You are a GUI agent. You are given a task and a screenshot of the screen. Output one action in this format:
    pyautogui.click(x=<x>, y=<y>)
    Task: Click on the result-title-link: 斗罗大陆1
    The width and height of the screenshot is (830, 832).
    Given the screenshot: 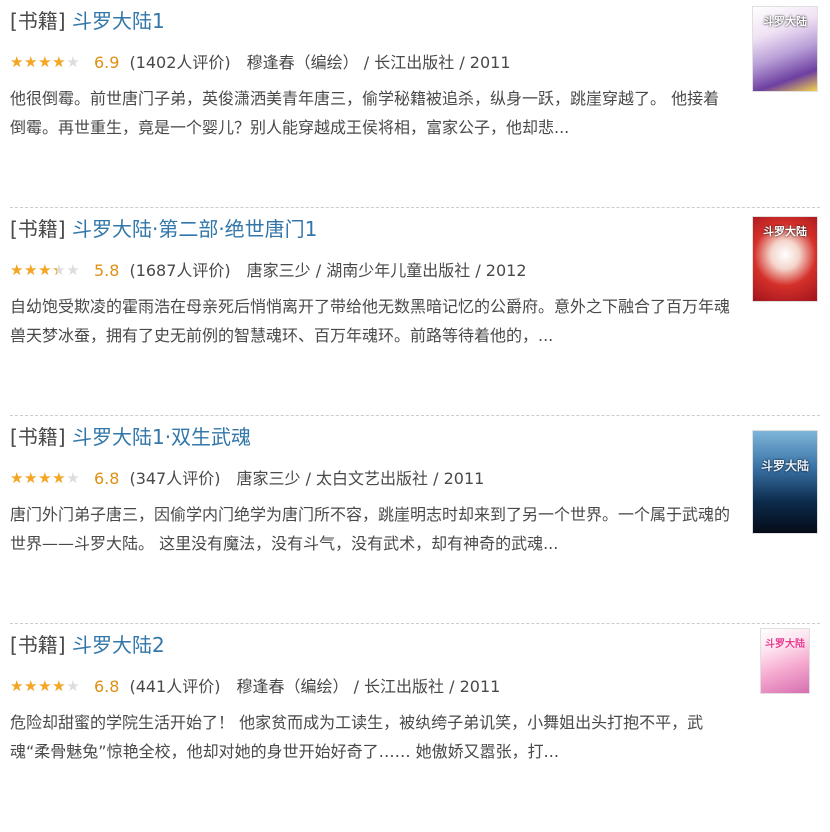 What is the action you would take?
    pyautogui.click(x=118, y=21)
    